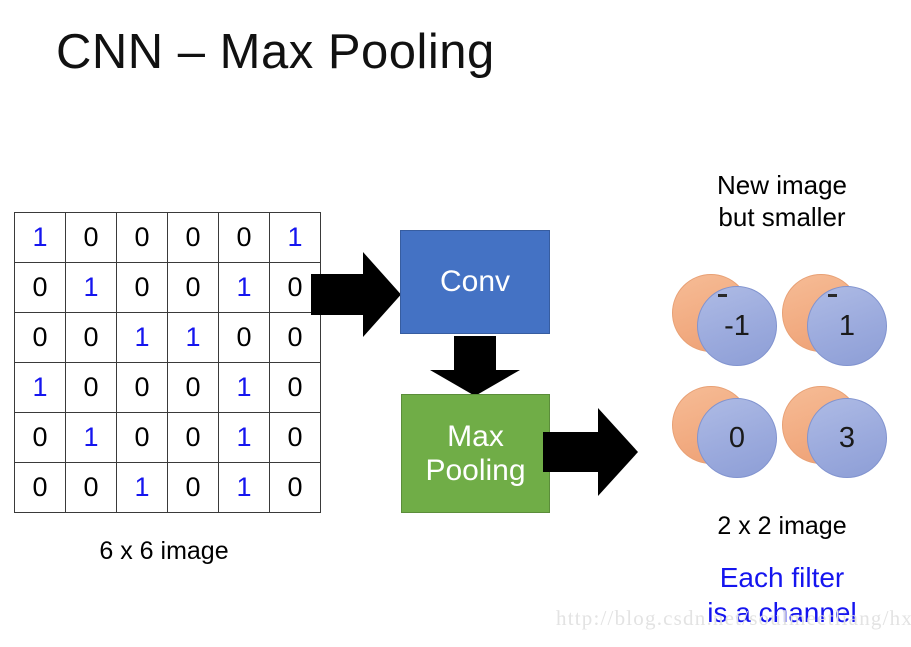  What do you see at coordinates (782, 526) in the screenshot?
I see `output-image-caption: 2 x 2 image` at bounding box center [782, 526].